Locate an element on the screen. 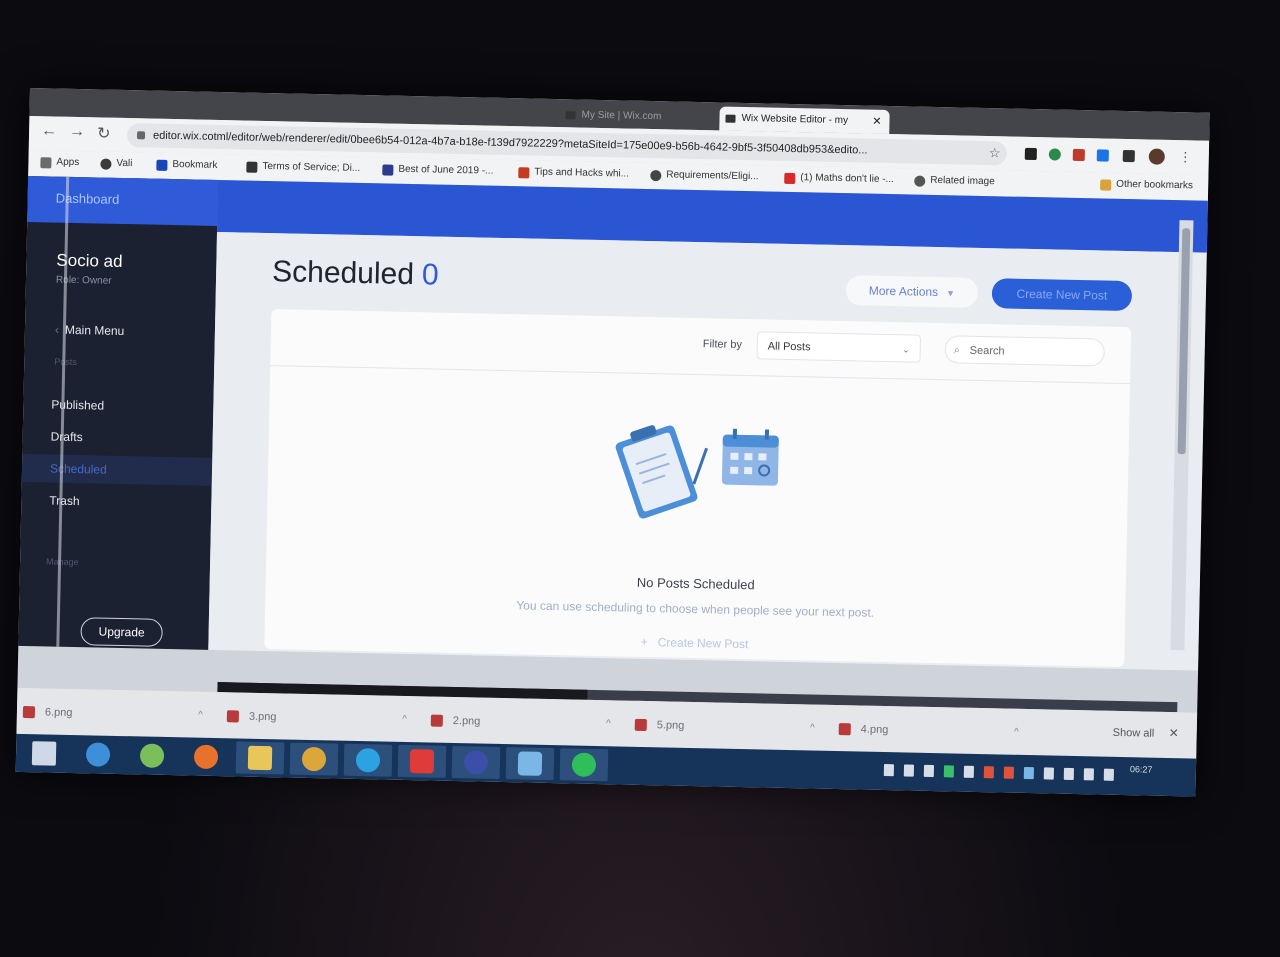 This screenshot has width=1280, height=957. sidebar-item-published: Published is located at coordinates (118, 406).